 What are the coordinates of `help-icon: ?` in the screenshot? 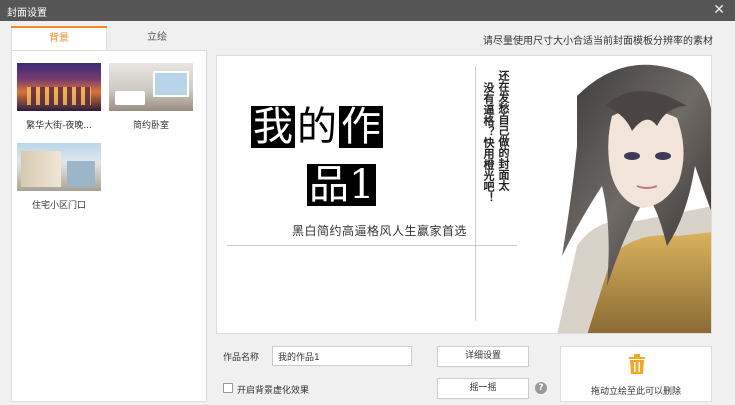 It's located at (541, 388).